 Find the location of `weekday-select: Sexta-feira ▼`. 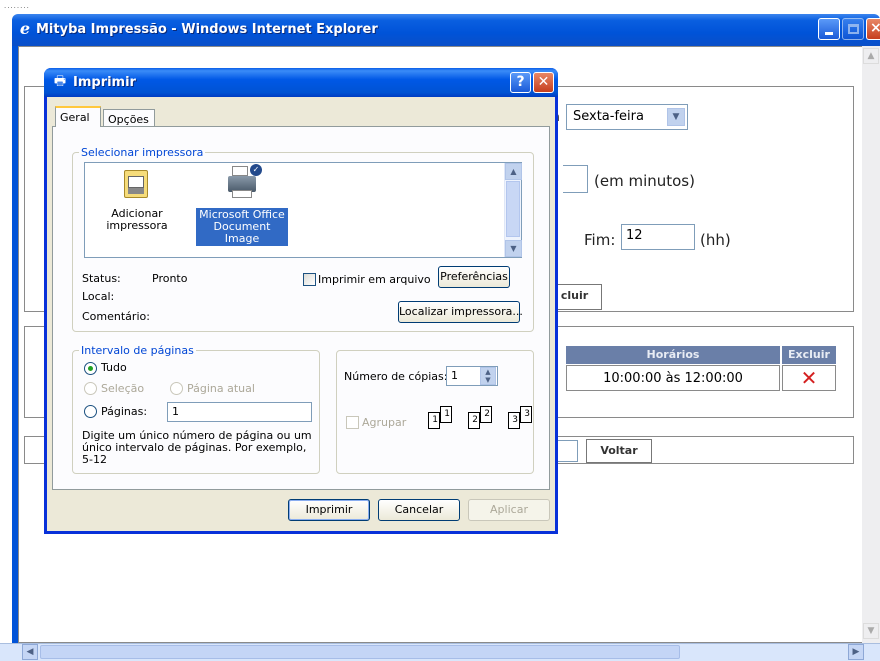

weekday-select: Sexta-feira ▼ is located at coordinates (627, 117).